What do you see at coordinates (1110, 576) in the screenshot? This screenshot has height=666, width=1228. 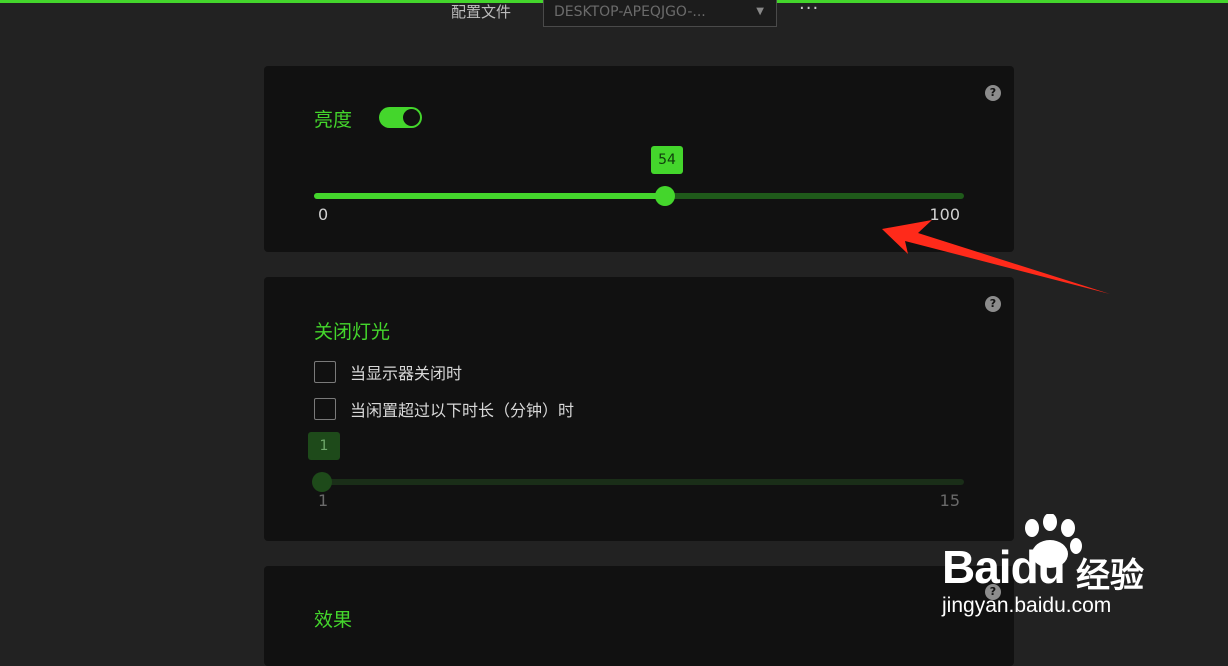 I see `watermark-cn: 经验` at bounding box center [1110, 576].